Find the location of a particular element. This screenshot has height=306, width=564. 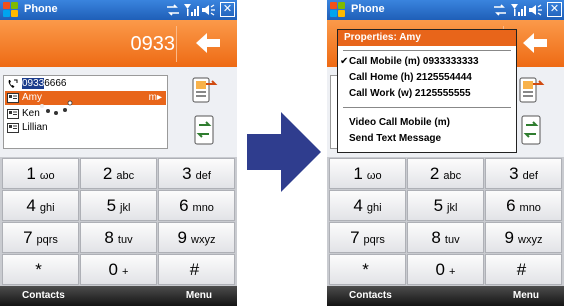

key-digit: 8 is located at coordinates (436, 237).